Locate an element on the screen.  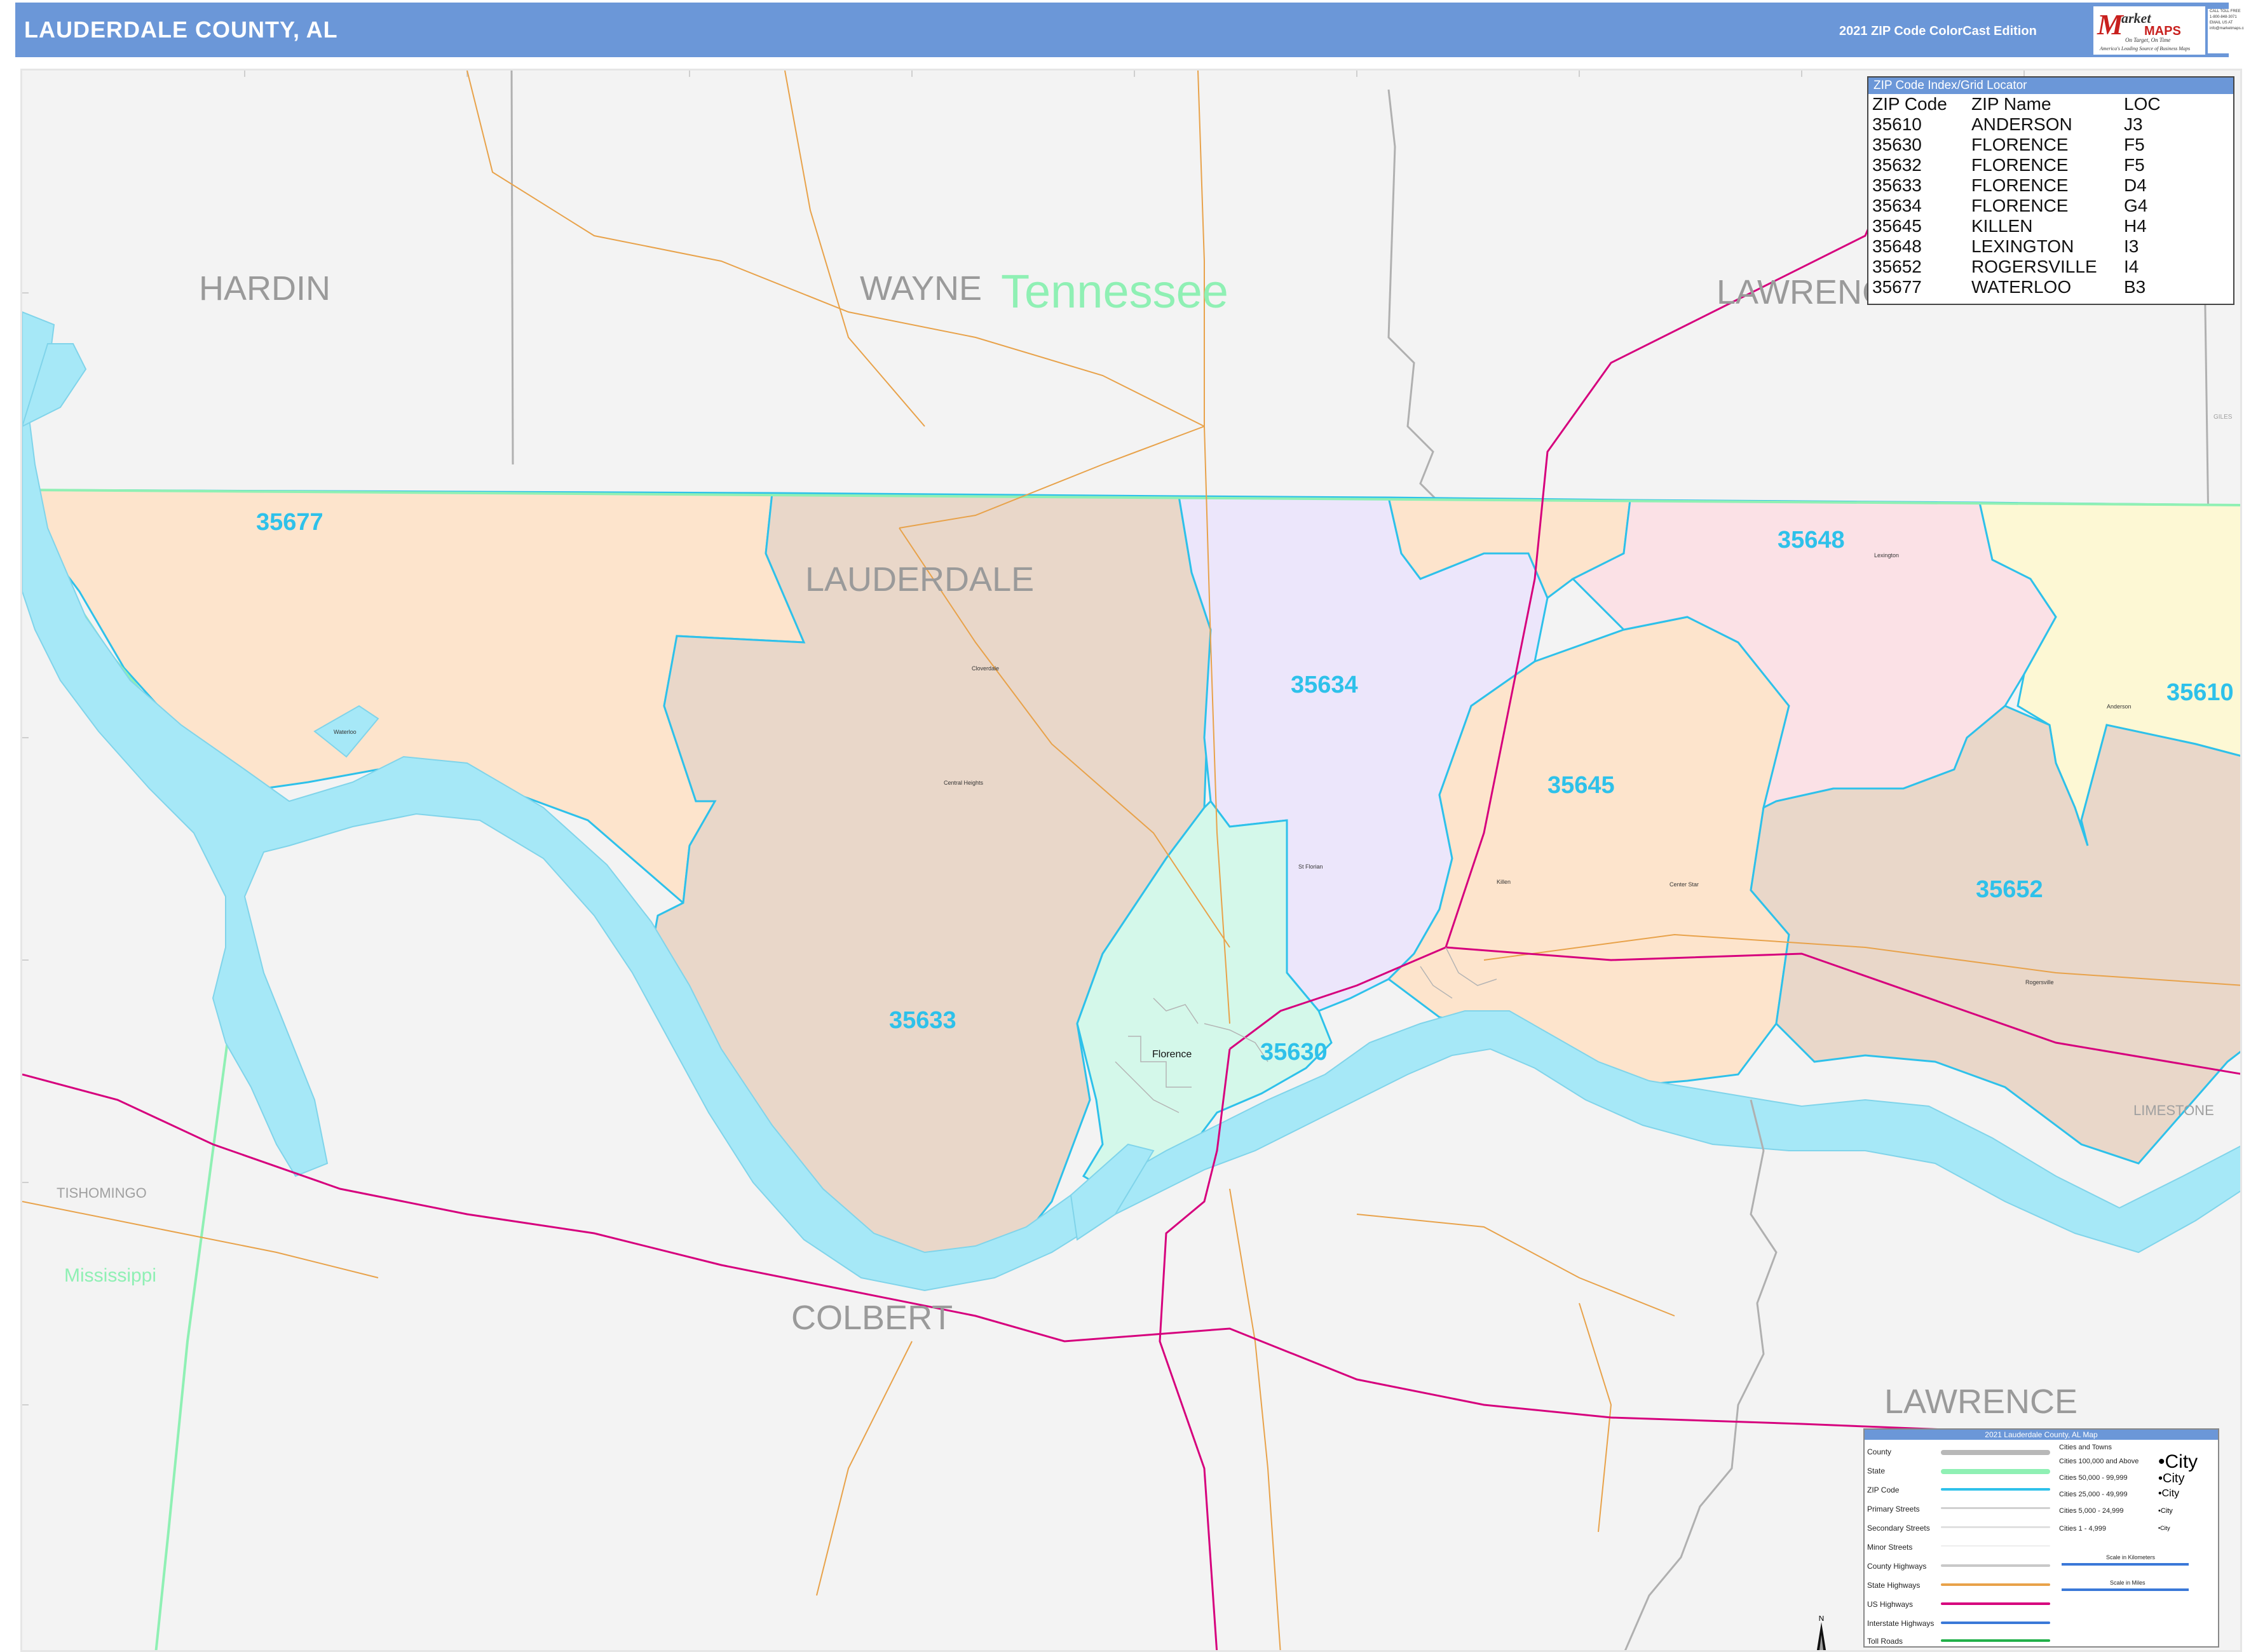
legend-swatch-county-hwy is located at coordinates (1995, 1566).